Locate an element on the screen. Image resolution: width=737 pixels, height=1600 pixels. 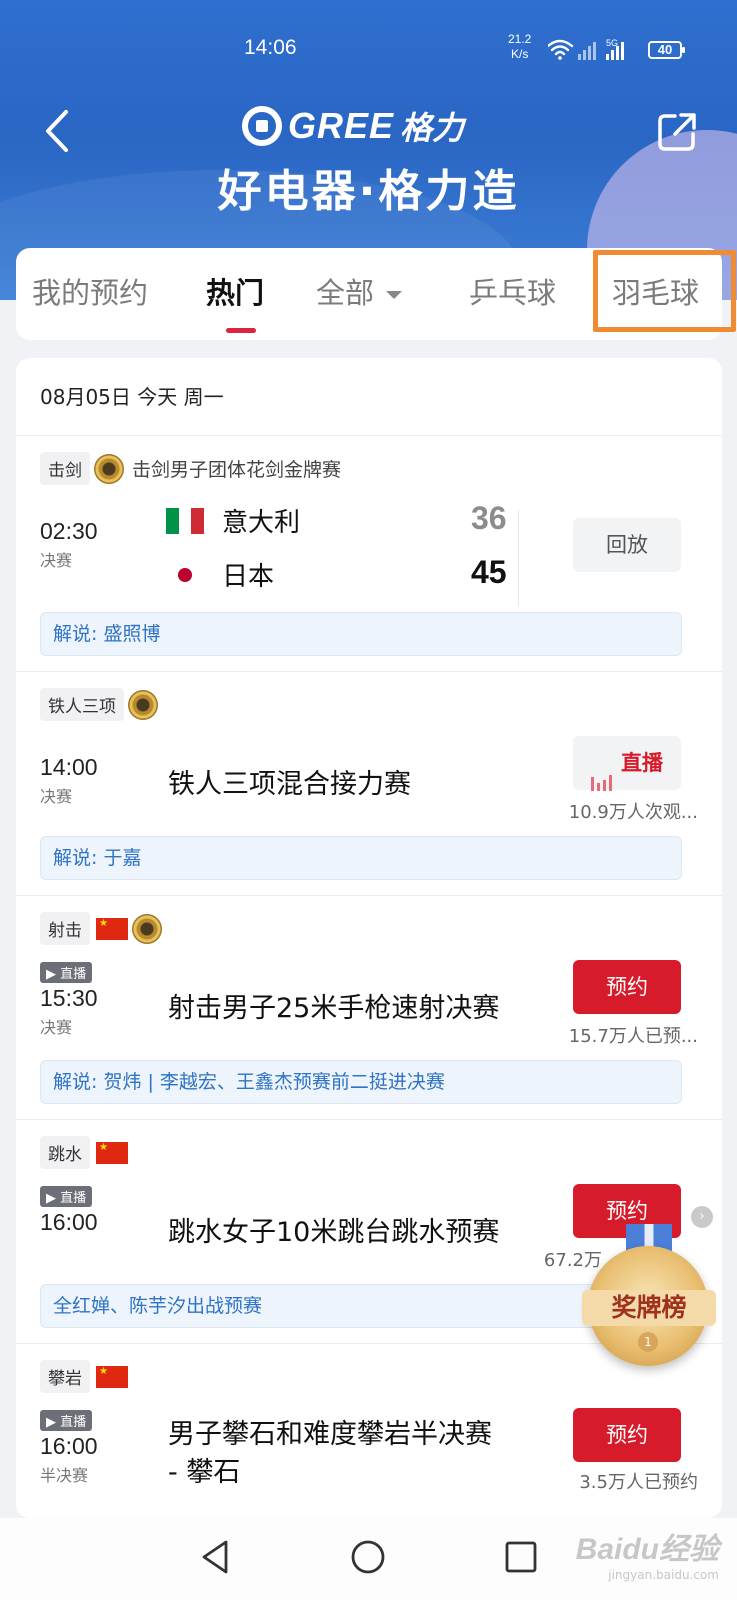
japan-flag-icon is located at coordinates (185, 574).